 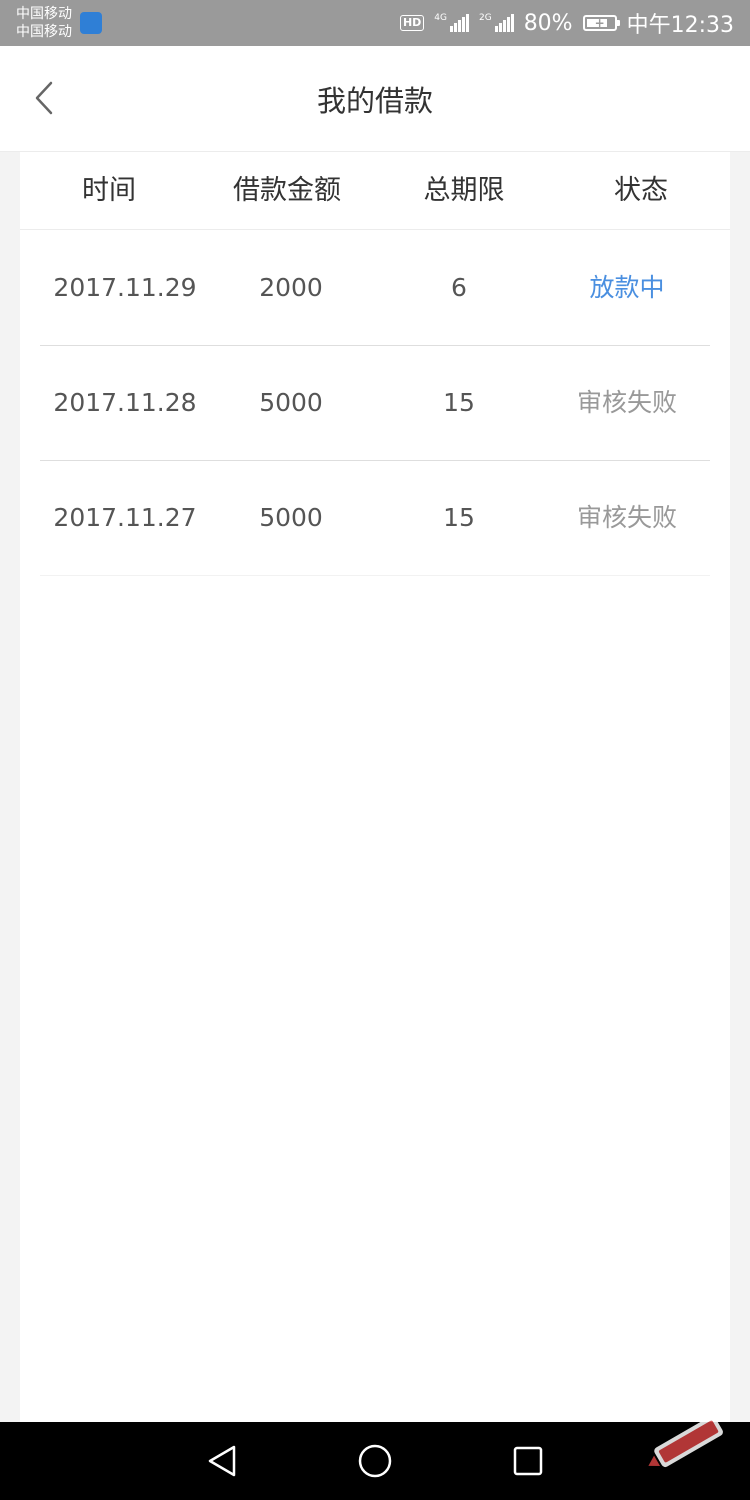 I want to click on nav-home-button, so click(x=375, y=1461).